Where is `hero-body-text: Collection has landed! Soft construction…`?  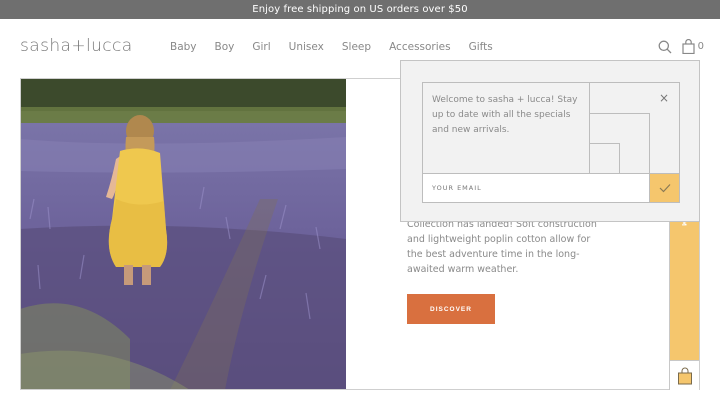 hero-body-text: Collection has landed! Soft construction… is located at coordinates (502, 247).